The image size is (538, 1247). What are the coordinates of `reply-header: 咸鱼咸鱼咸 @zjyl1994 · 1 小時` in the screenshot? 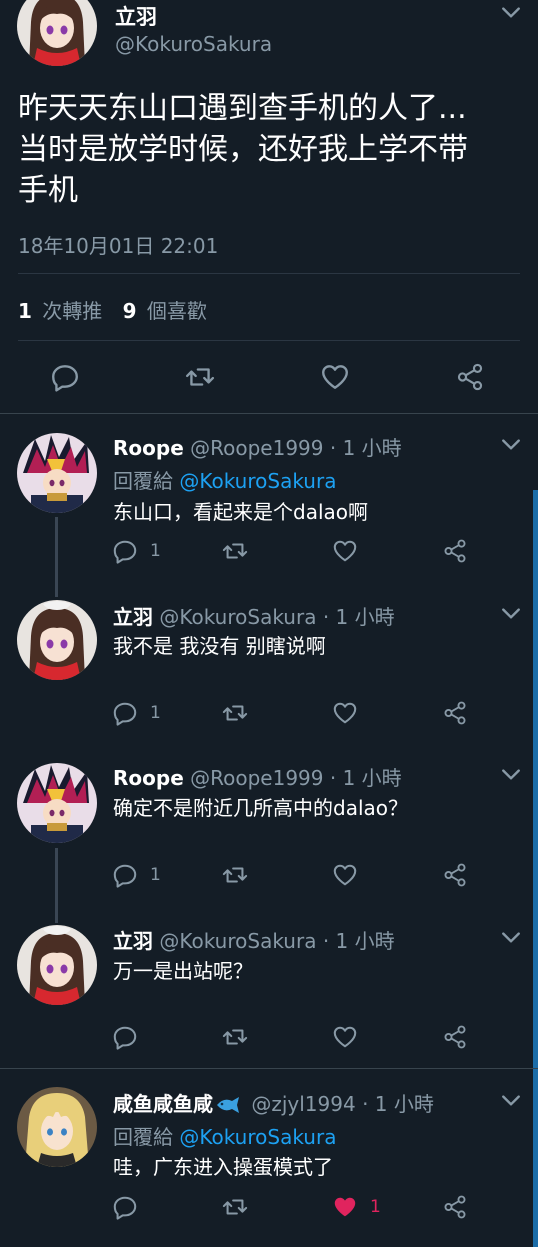 It's located at (273, 1103).